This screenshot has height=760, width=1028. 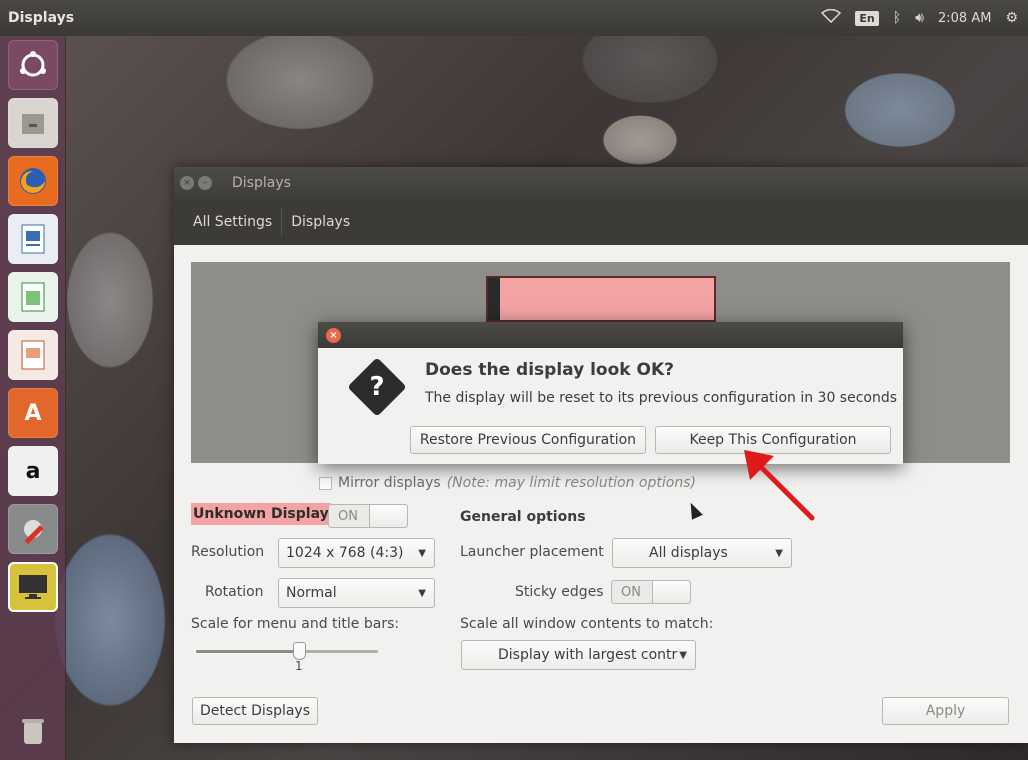 What do you see at coordinates (33, 529) in the screenshot?
I see `system-settings-icon` at bounding box center [33, 529].